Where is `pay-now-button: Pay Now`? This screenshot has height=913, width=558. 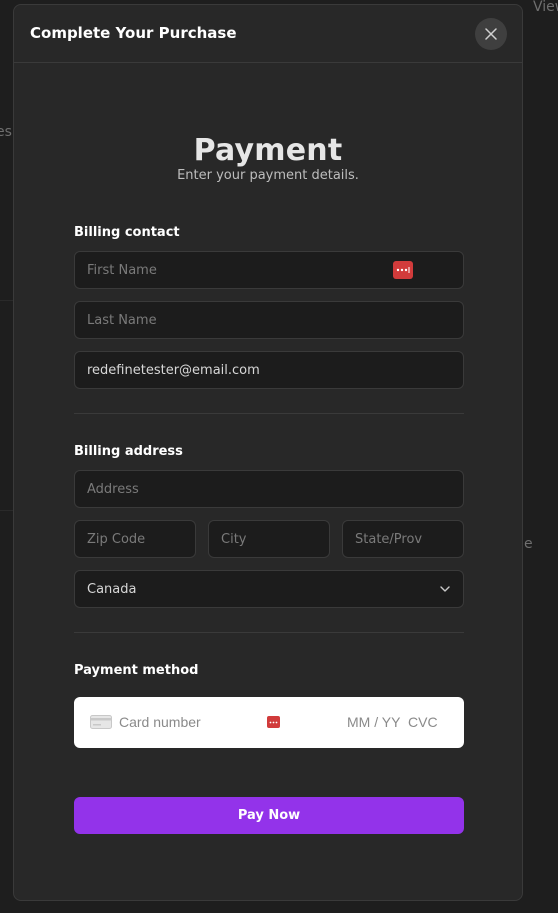
pay-now-button: Pay Now is located at coordinates (269, 815).